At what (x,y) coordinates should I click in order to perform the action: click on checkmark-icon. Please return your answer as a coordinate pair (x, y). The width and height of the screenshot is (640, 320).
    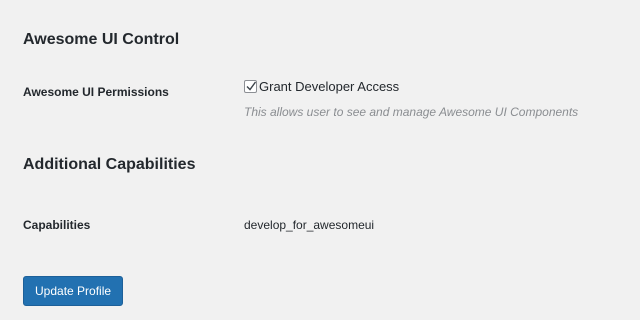
    Looking at the image, I should click on (251, 86).